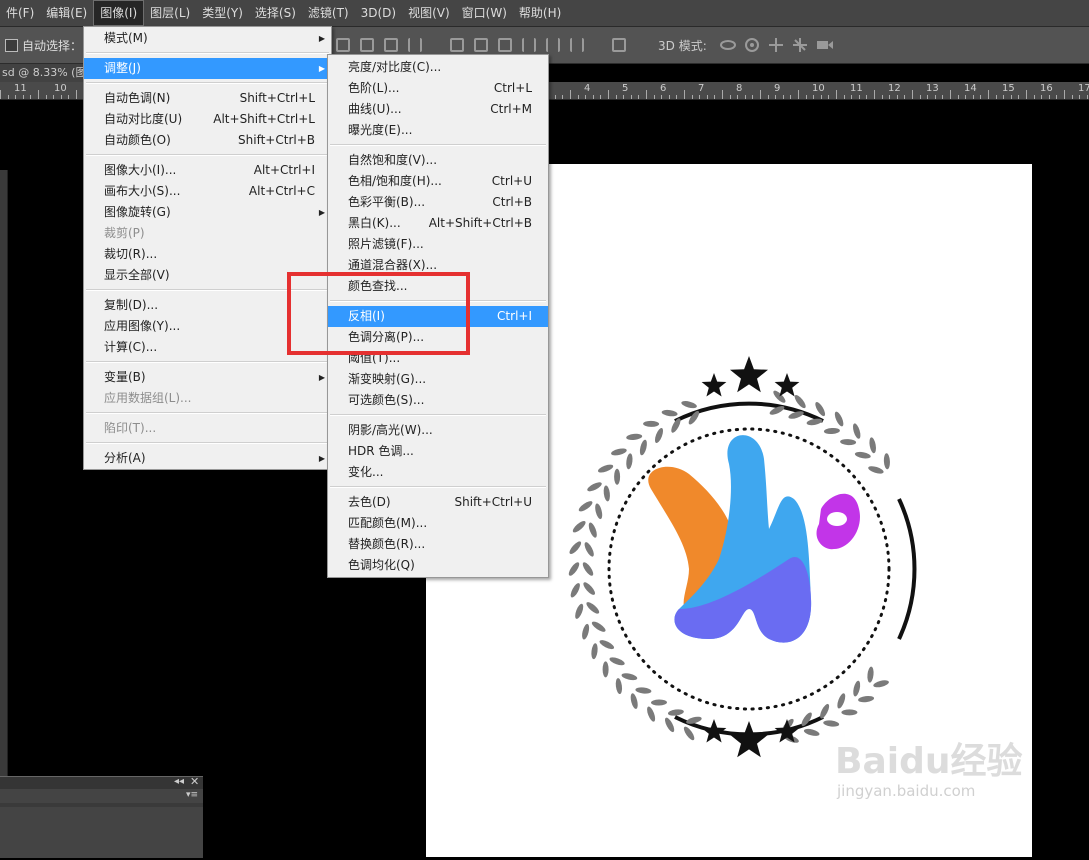 The image size is (1089, 860). I want to click on 3d-scale-icon, so click(825, 45).